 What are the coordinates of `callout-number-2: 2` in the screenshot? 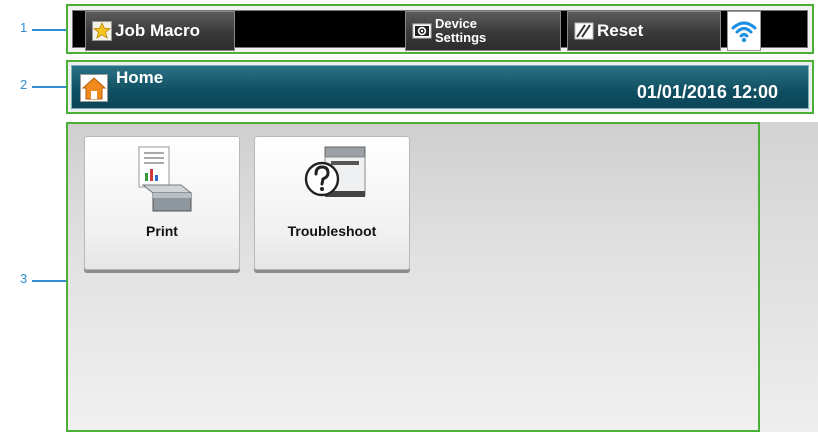 It's located at (24, 84).